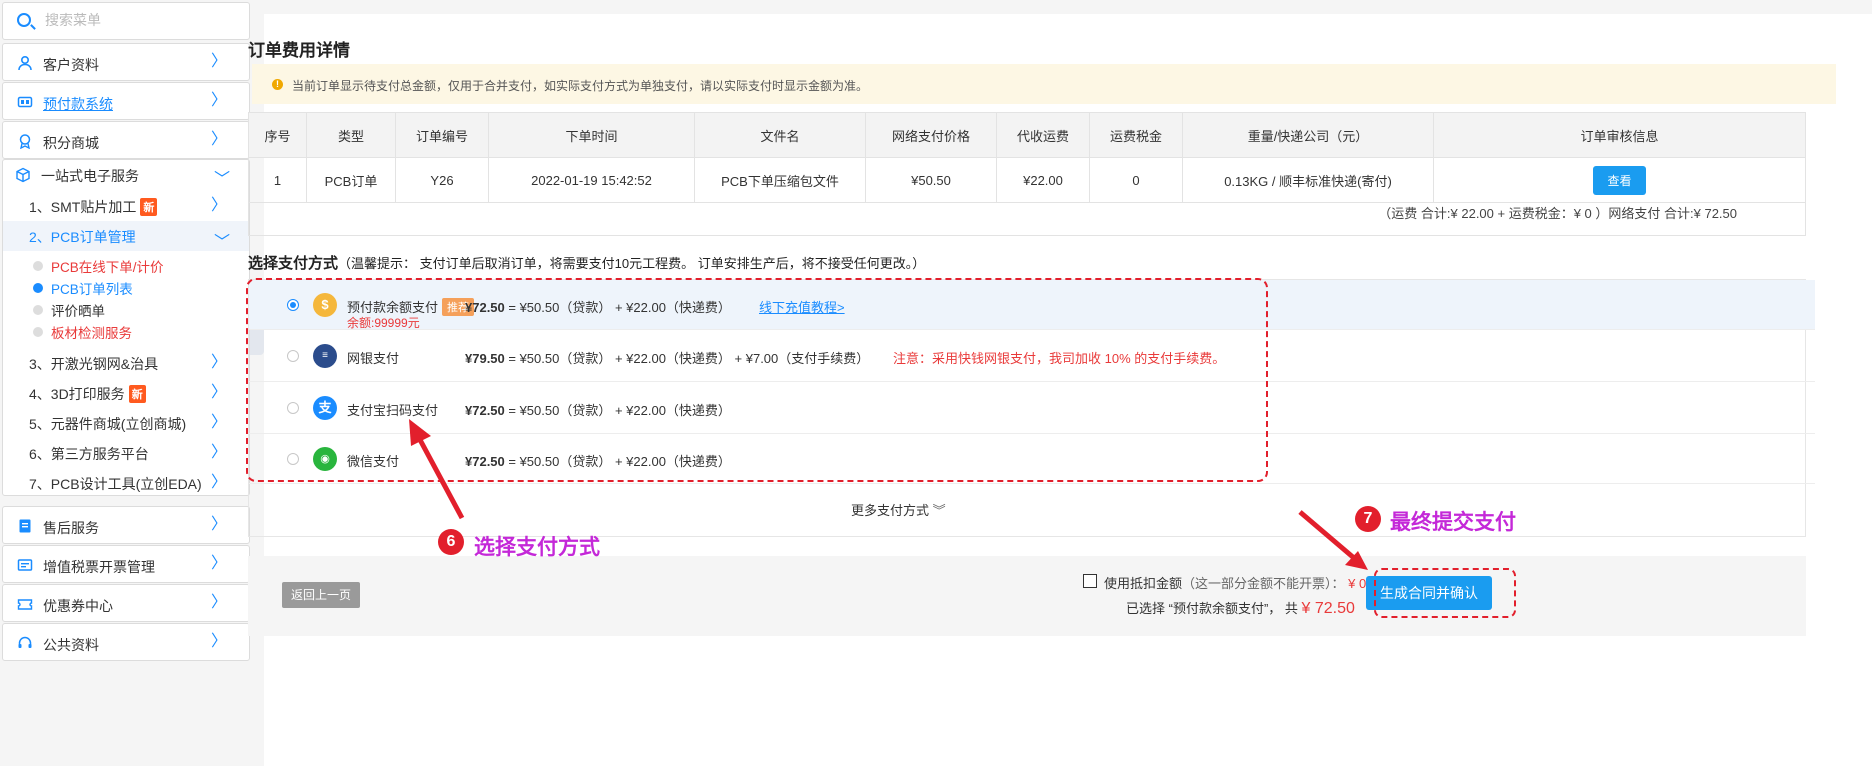 The height and width of the screenshot is (766, 1872). Describe the element at coordinates (1327, 535) in the screenshot. I see `arrow-7-line` at that location.